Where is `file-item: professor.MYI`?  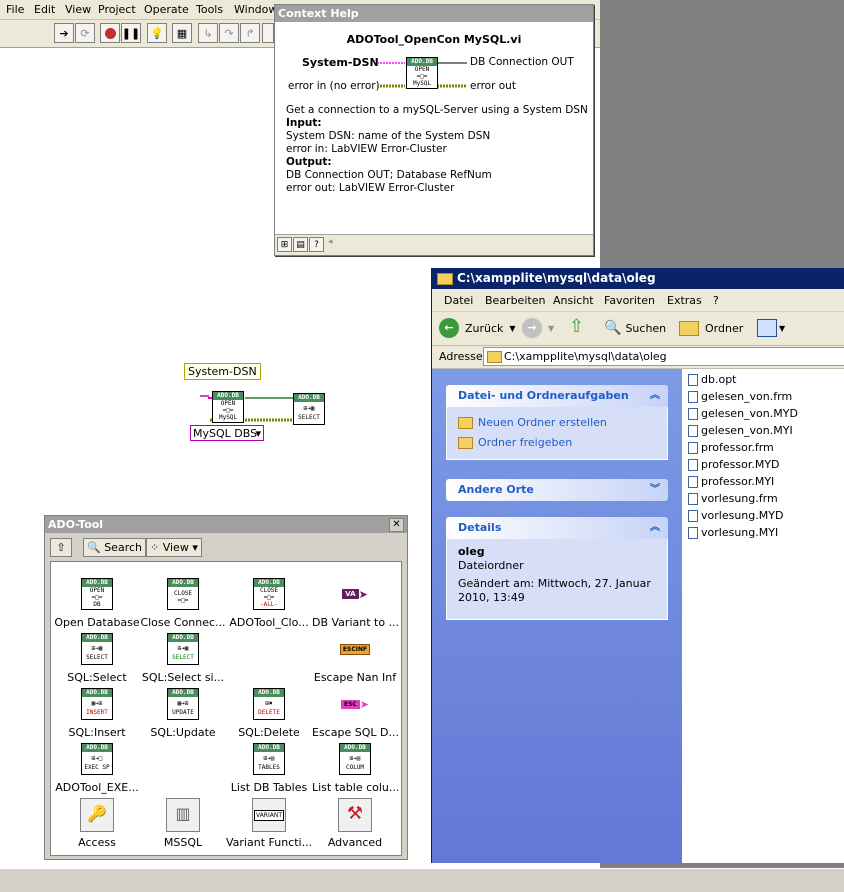
file-item: professor.MYI is located at coordinates (731, 482).